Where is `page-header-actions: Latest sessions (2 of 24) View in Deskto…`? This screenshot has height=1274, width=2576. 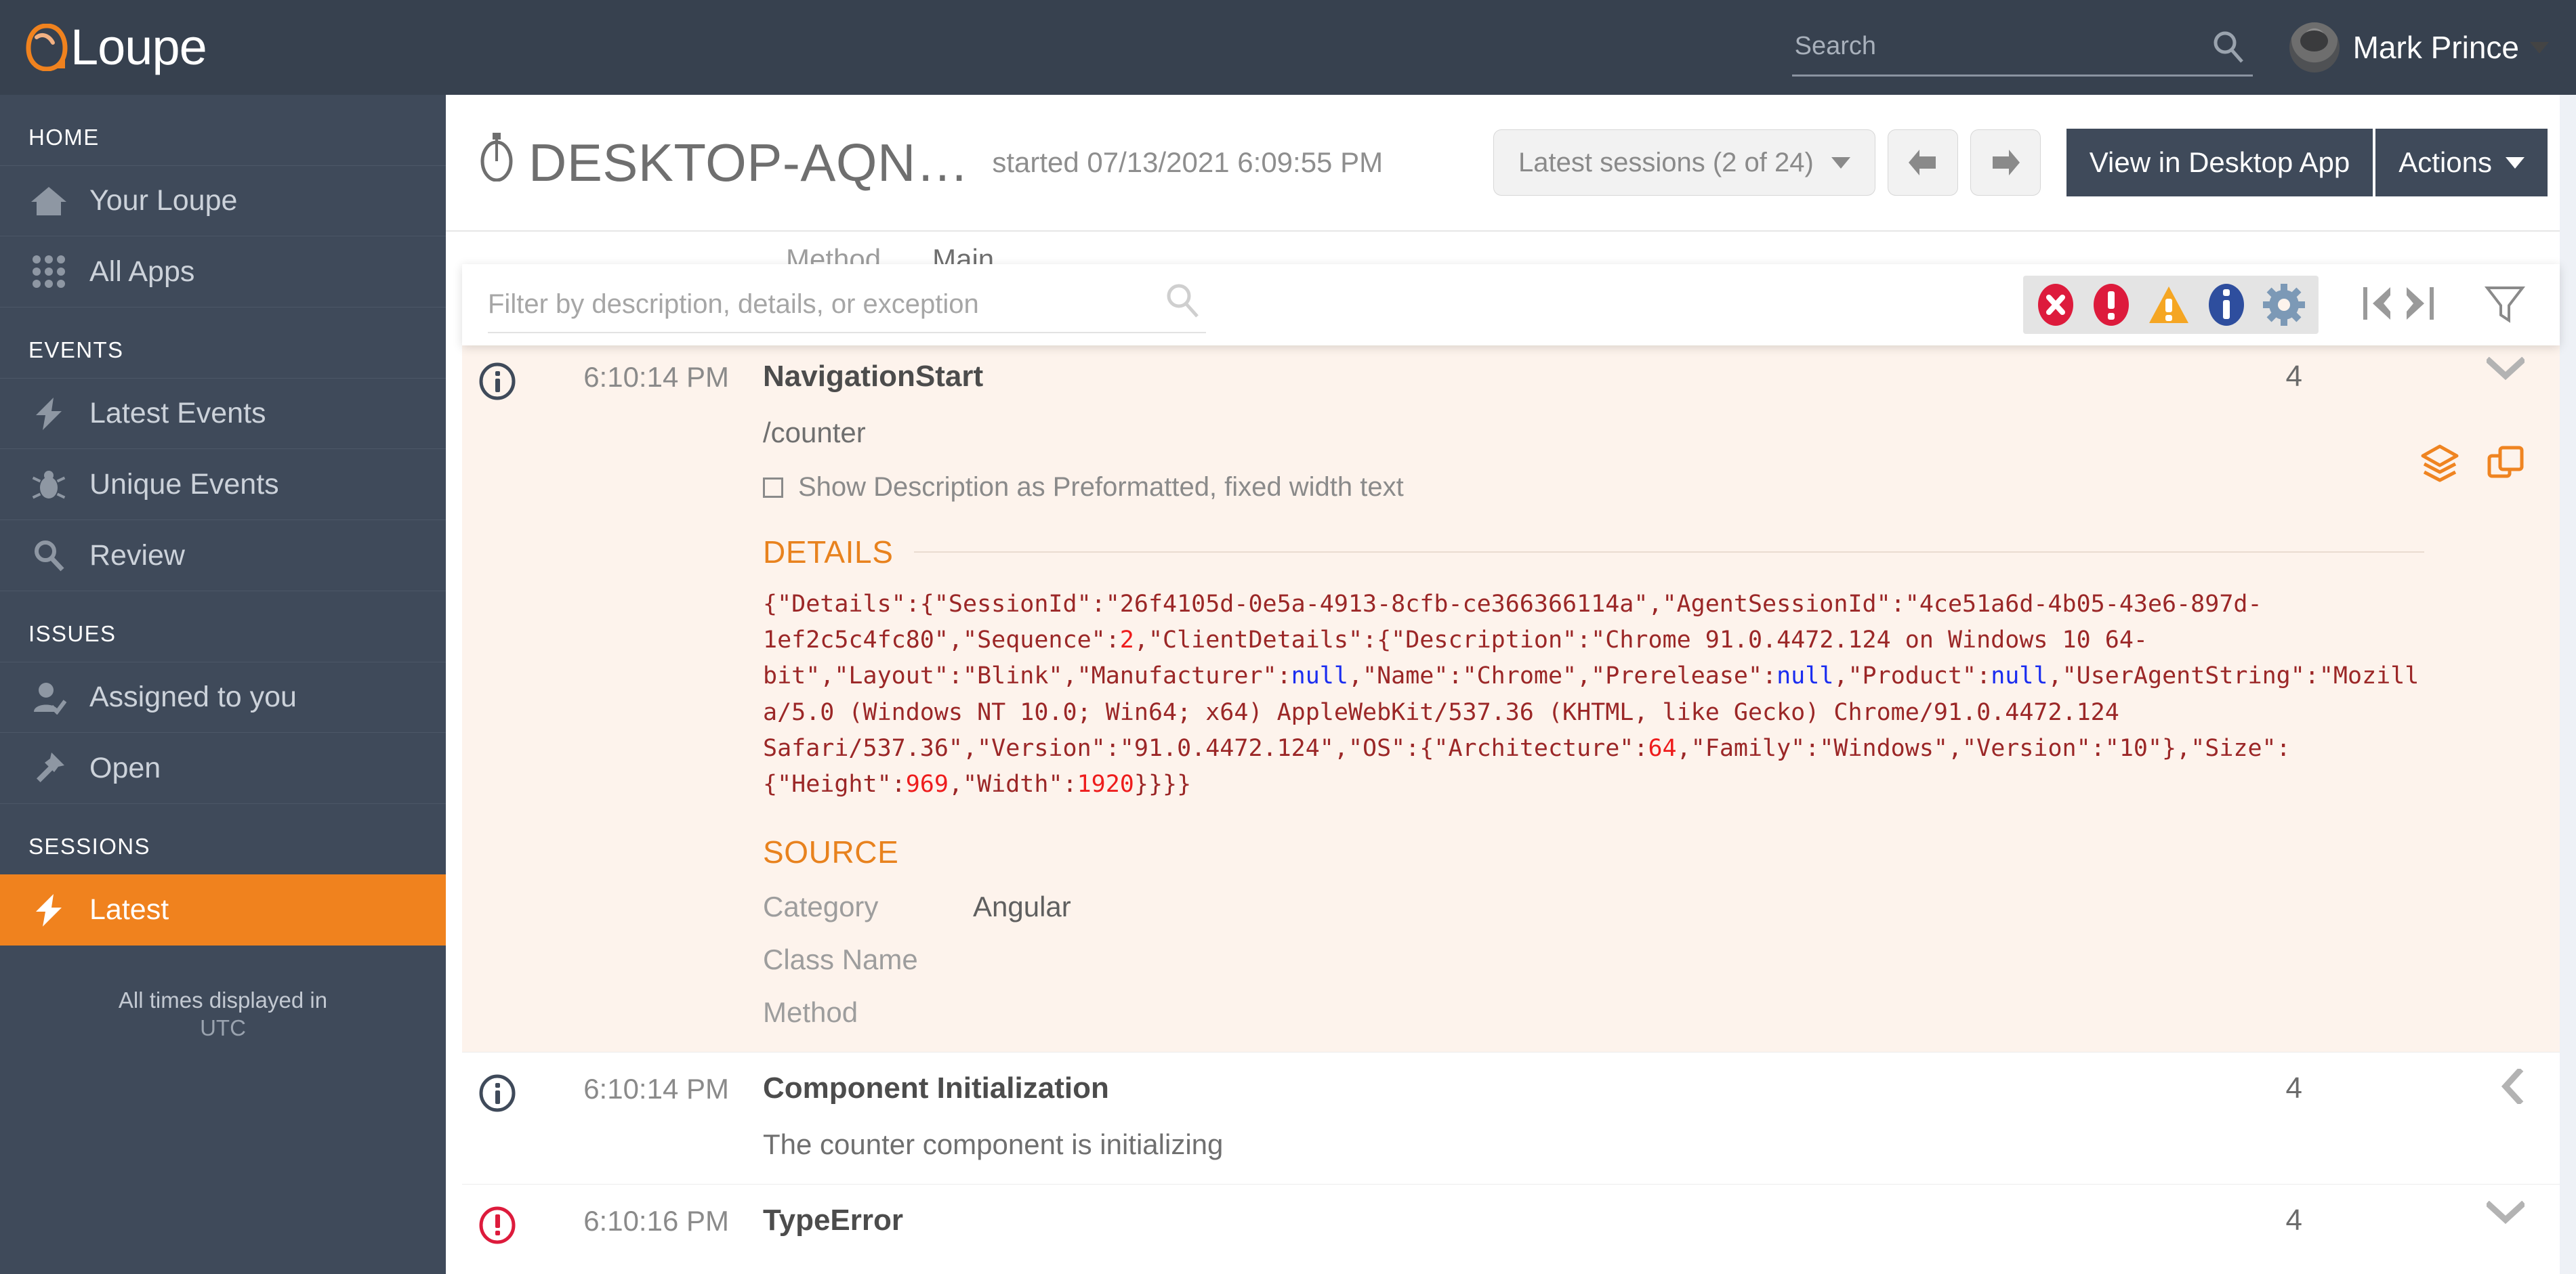 page-header-actions: Latest sessions (2 of 24) View in Deskto… is located at coordinates (2020, 162).